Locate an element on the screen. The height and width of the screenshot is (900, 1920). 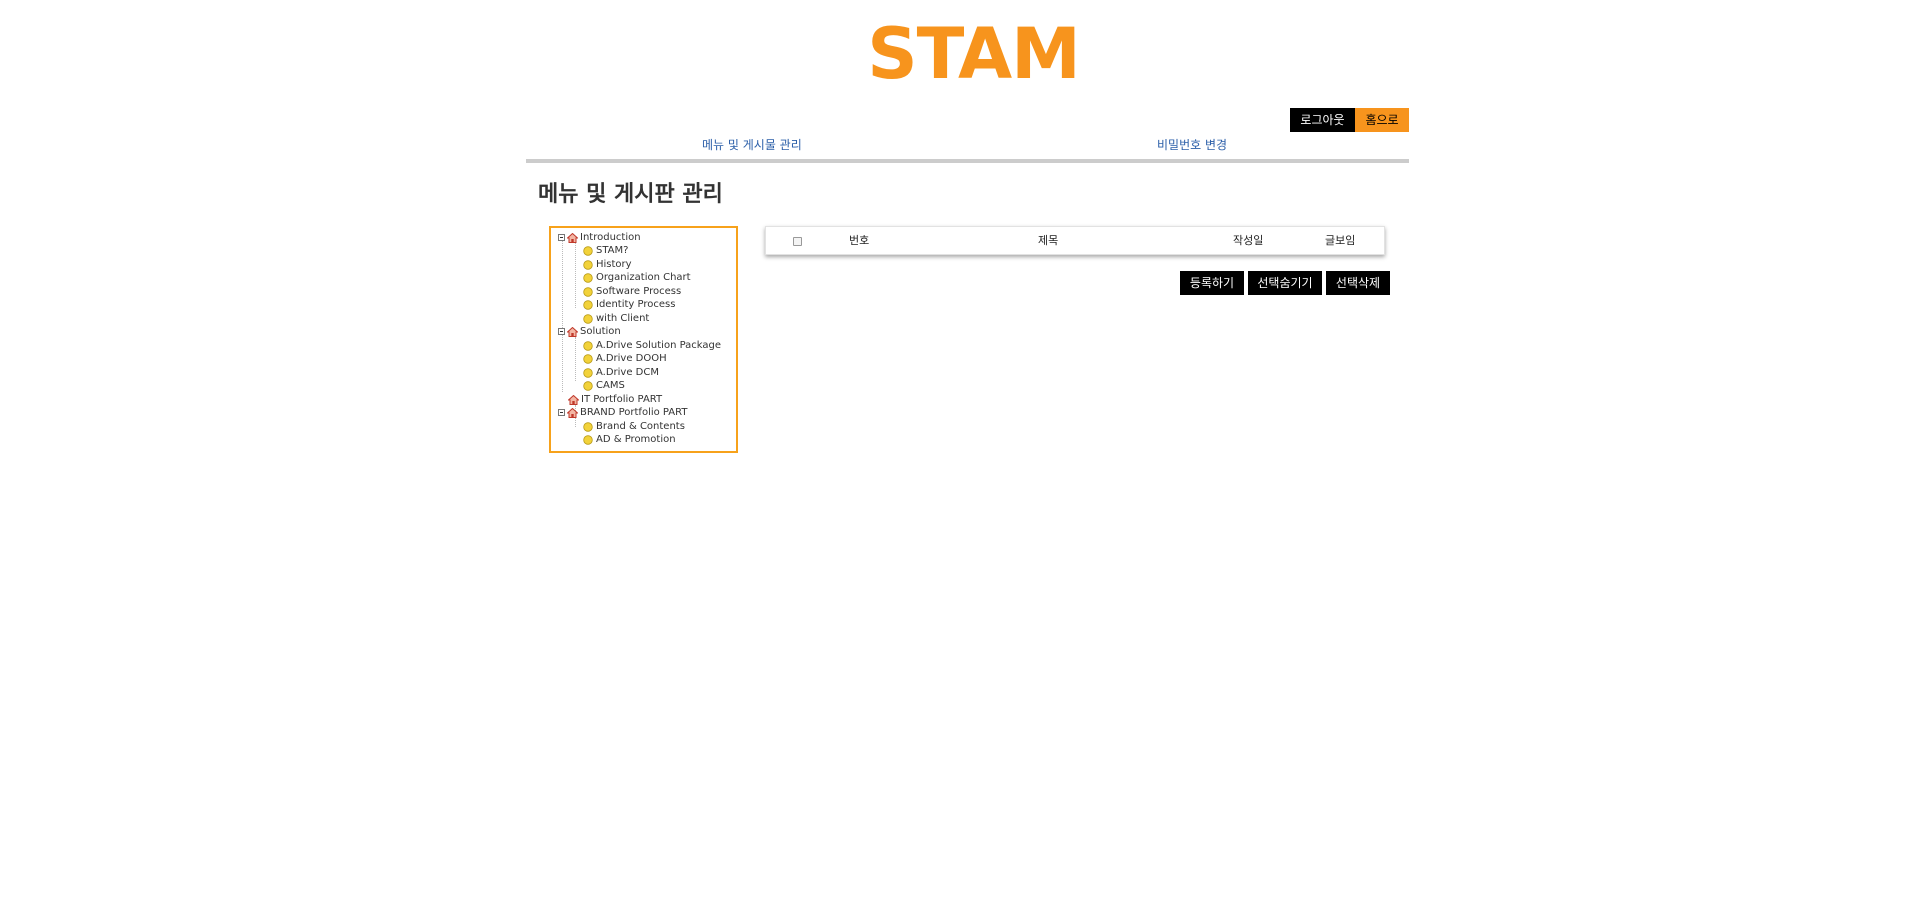
tree-item: Organization Chart is located at coordinates (637, 277).